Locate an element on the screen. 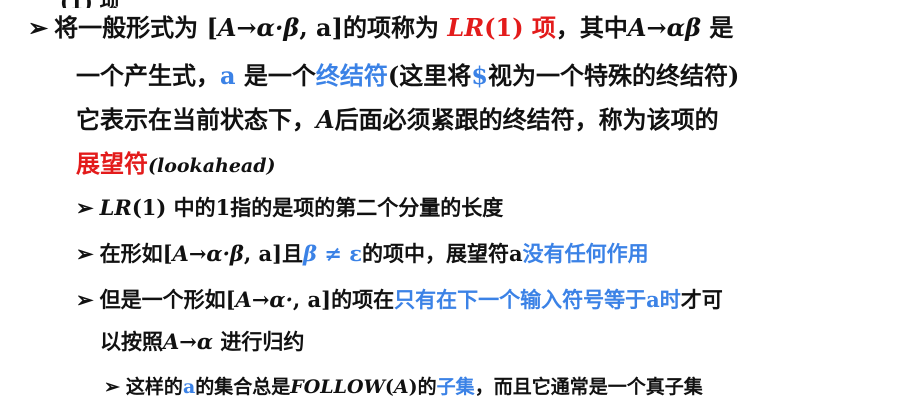 The image size is (924, 405). text: 的集合总是 is located at coordinates (243, 387).